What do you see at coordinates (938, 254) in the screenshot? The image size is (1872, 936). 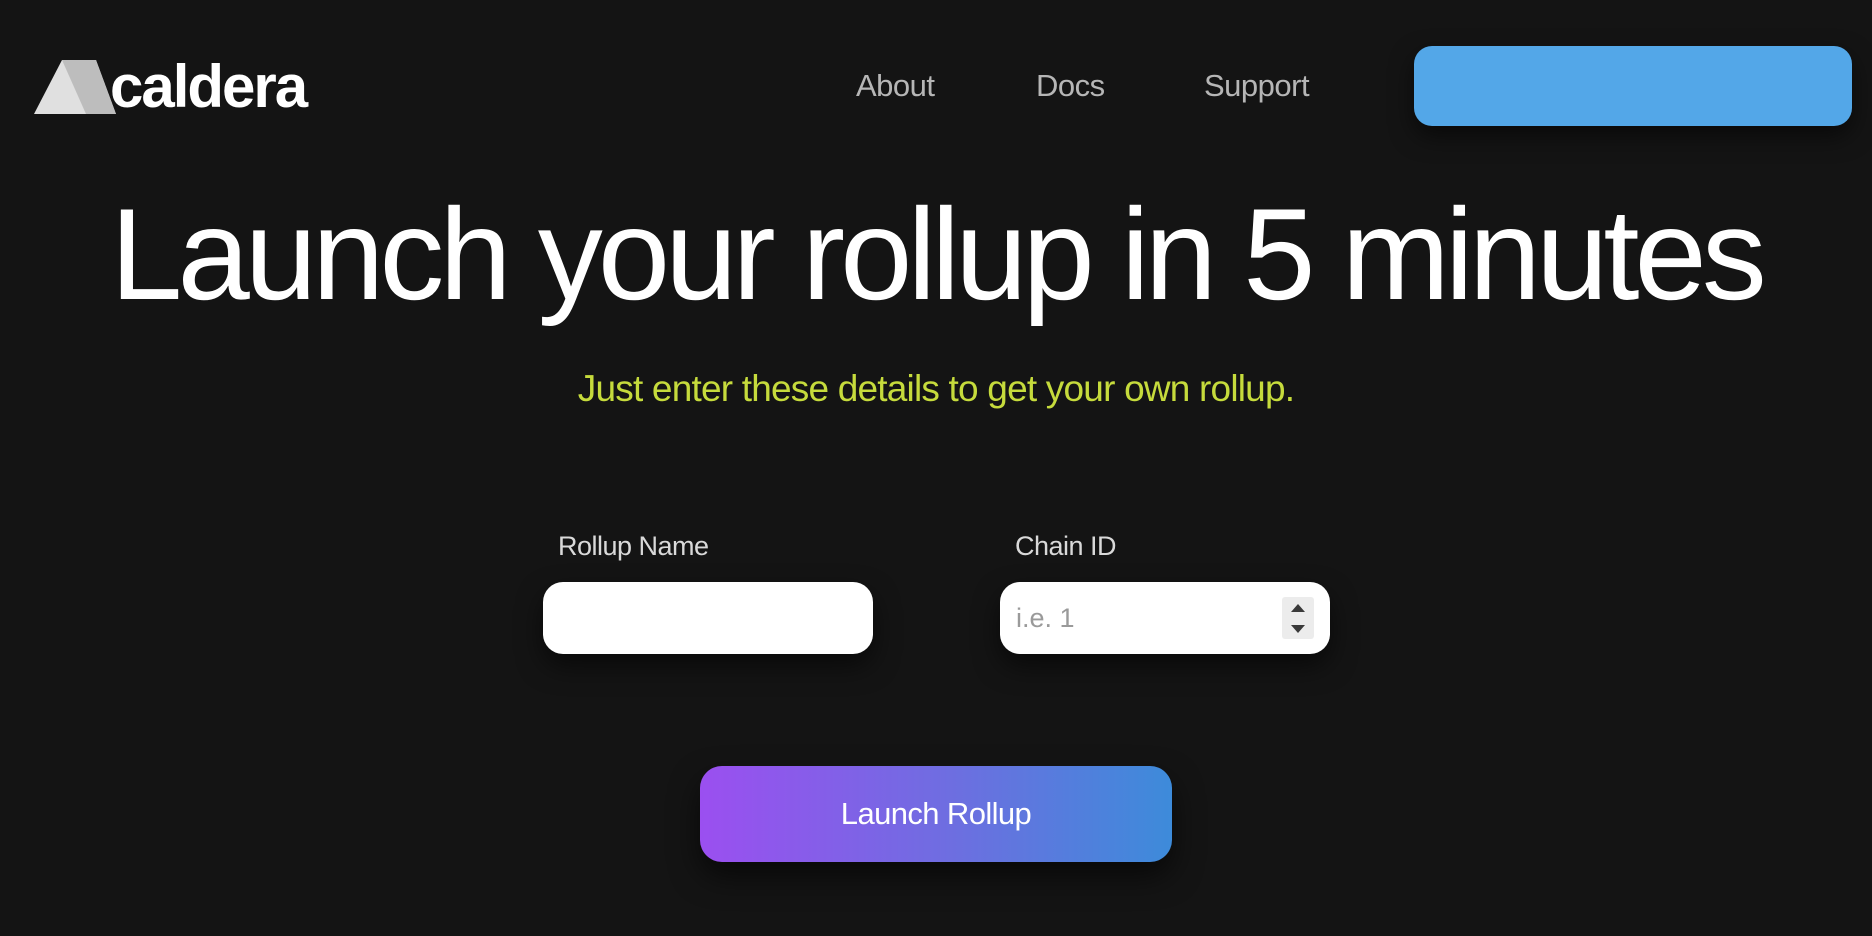 I see `hero-title: Launch your rollup in 5 minutes` at bounding box center [938, 254].